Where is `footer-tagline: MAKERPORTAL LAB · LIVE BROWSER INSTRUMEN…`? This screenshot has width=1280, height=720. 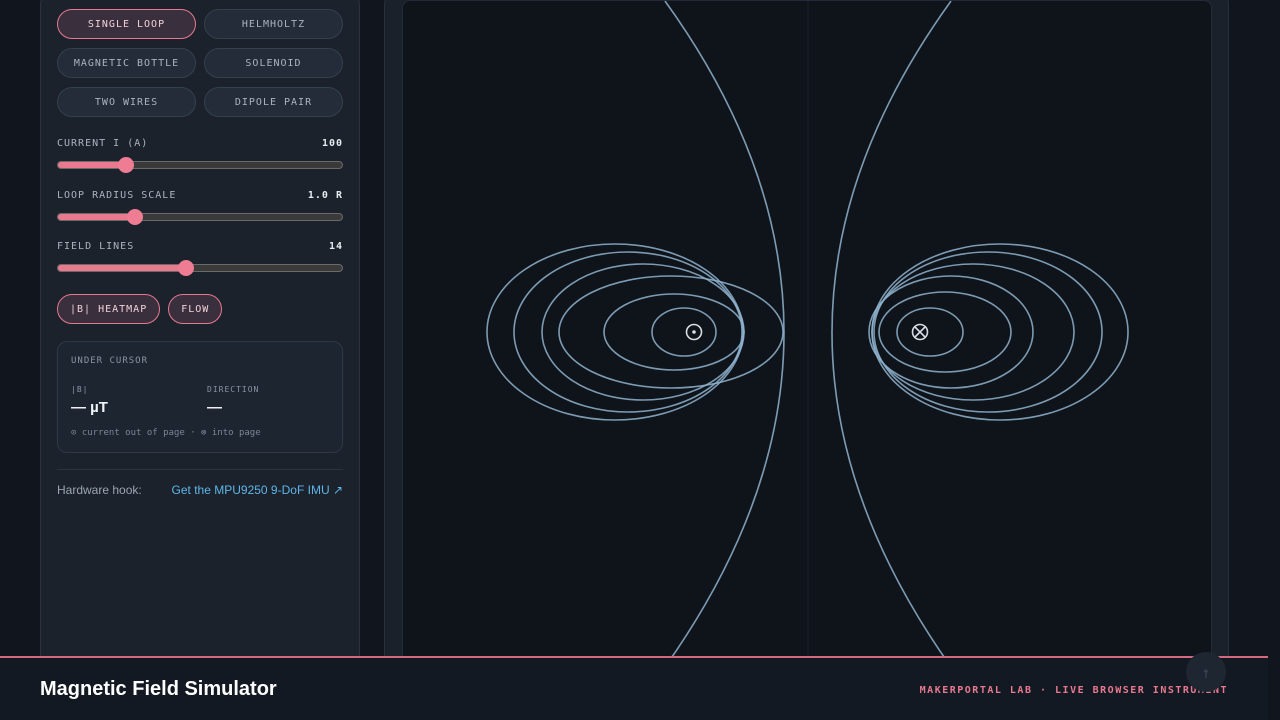 footer-tagline: MAKERPORTAL LAB · LIVE BROWSER INSTRUMEN… is located at coordinates (1073, 690).